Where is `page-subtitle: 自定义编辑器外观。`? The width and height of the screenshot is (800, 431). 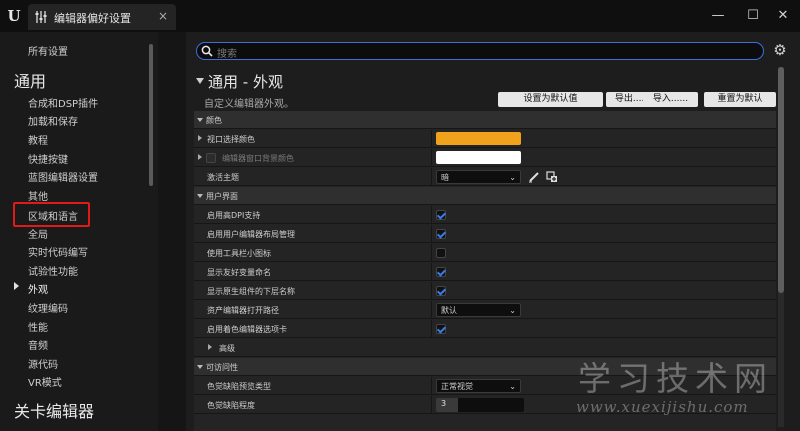 page-subtitle: 自定义编辑器外观。 is located at coordinates (249, 104).